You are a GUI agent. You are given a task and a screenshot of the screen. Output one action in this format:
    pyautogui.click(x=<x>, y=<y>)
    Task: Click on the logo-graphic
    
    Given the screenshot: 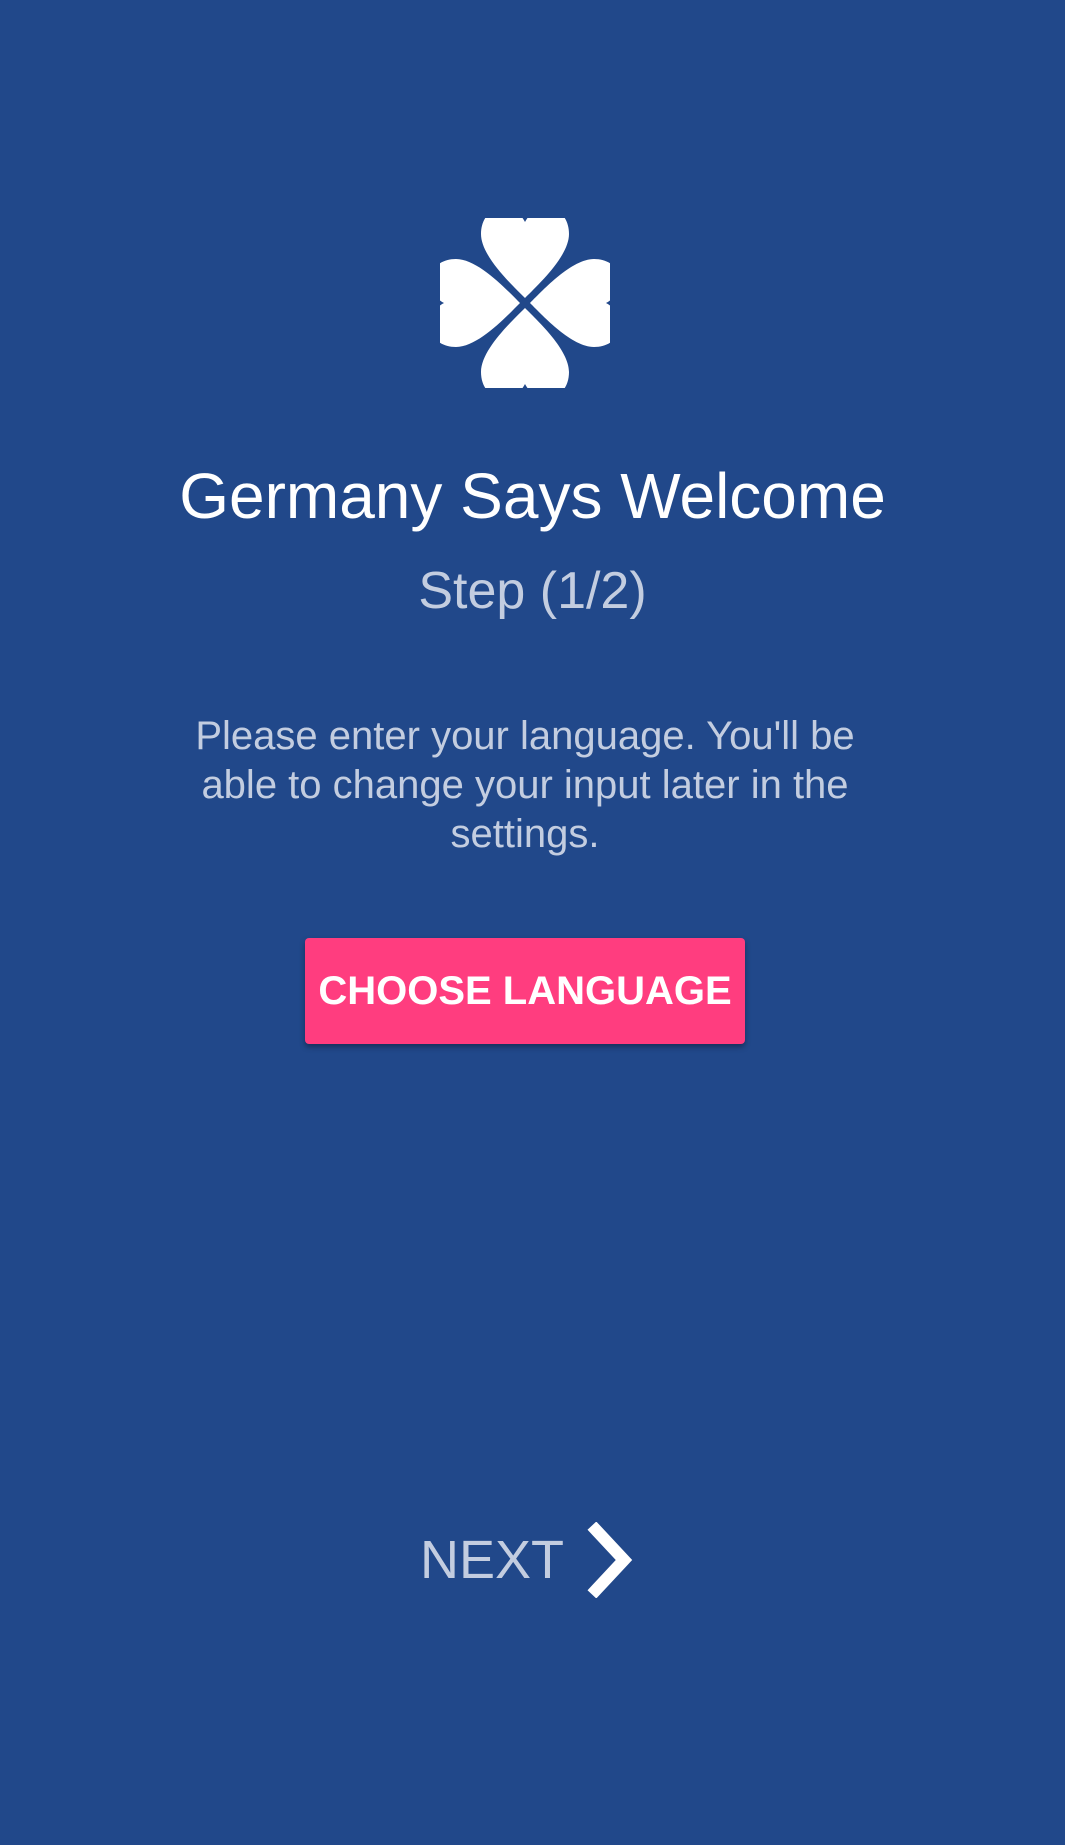 What is the action you would take?
    pyautogui.click(x=525, y=303)
    